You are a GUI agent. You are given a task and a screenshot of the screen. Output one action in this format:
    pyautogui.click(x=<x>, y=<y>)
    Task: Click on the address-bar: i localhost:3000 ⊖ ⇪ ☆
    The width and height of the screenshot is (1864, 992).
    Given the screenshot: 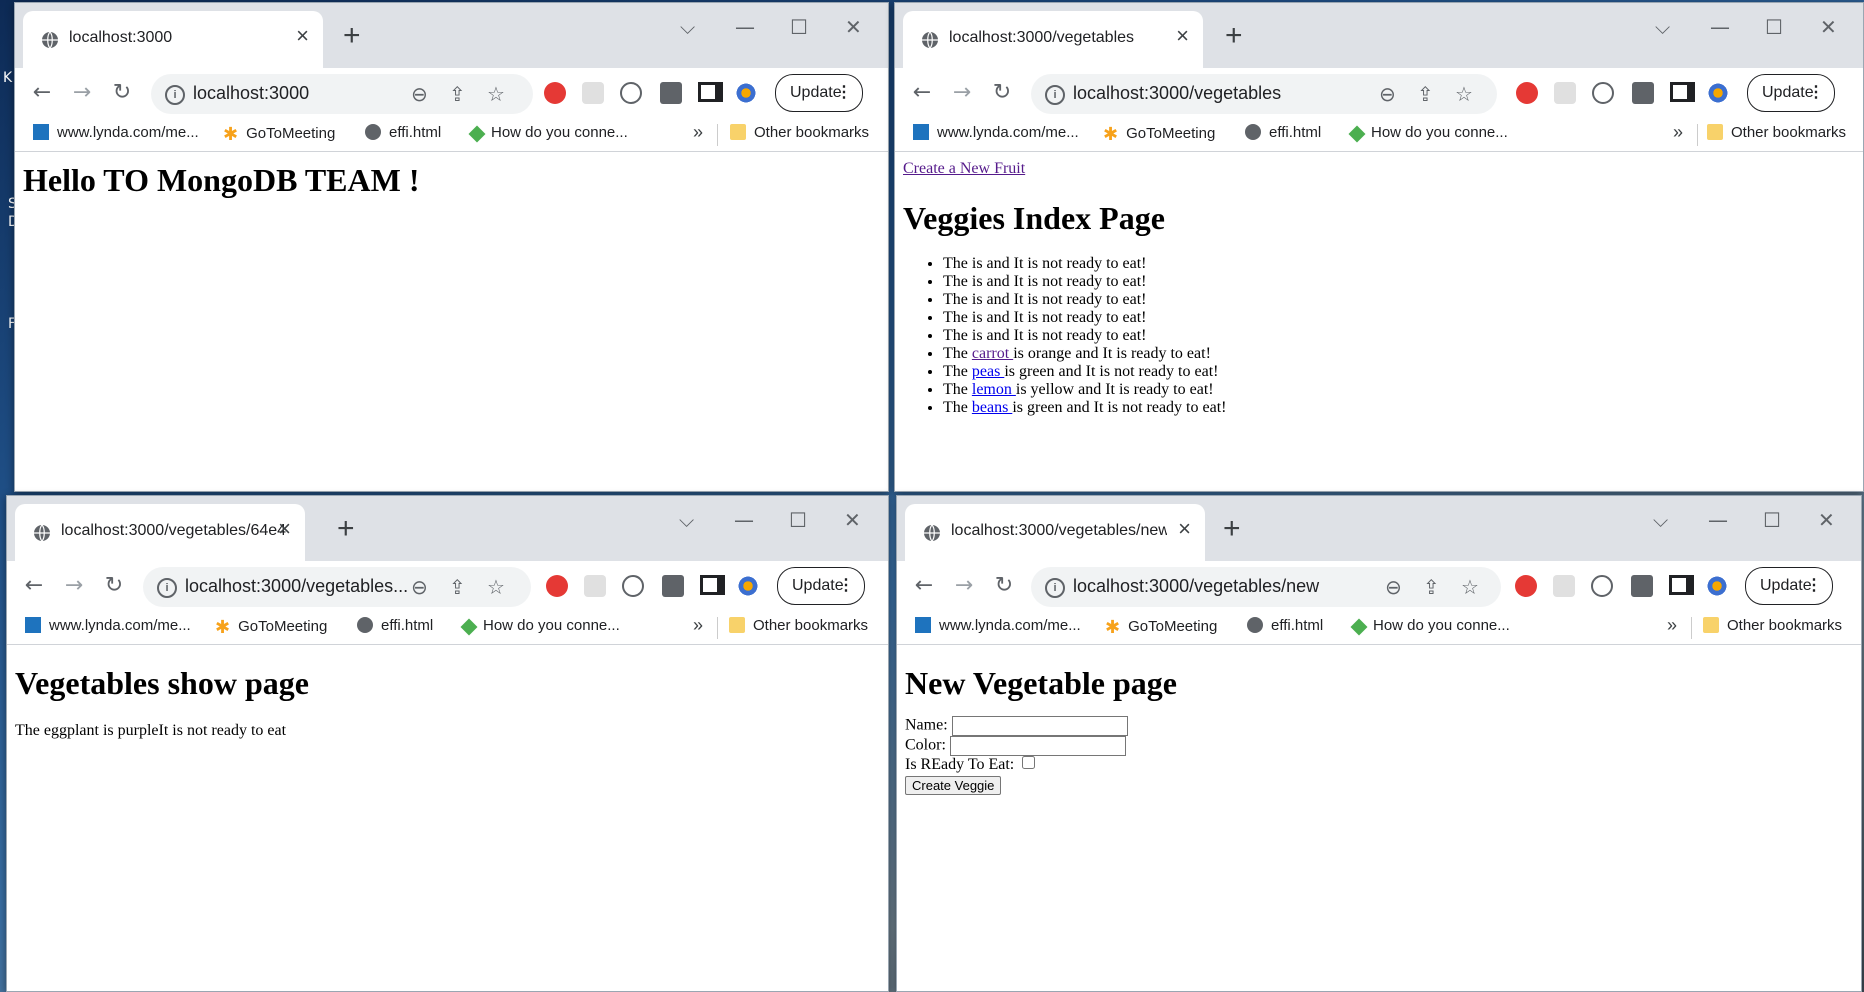 What is the action you would take?
    pyautogui.click(x=342, y=94)
    